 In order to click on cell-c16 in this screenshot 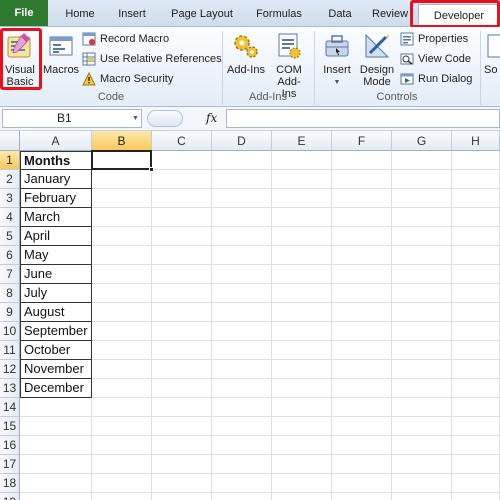, I will do `click(182, 445)`.